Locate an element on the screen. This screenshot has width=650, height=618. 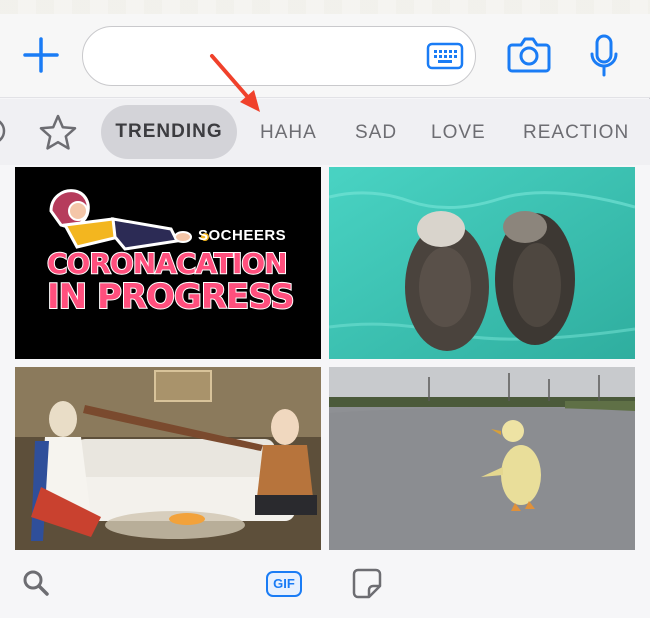
chat-background-pattern is located at coordinates (325, 7).